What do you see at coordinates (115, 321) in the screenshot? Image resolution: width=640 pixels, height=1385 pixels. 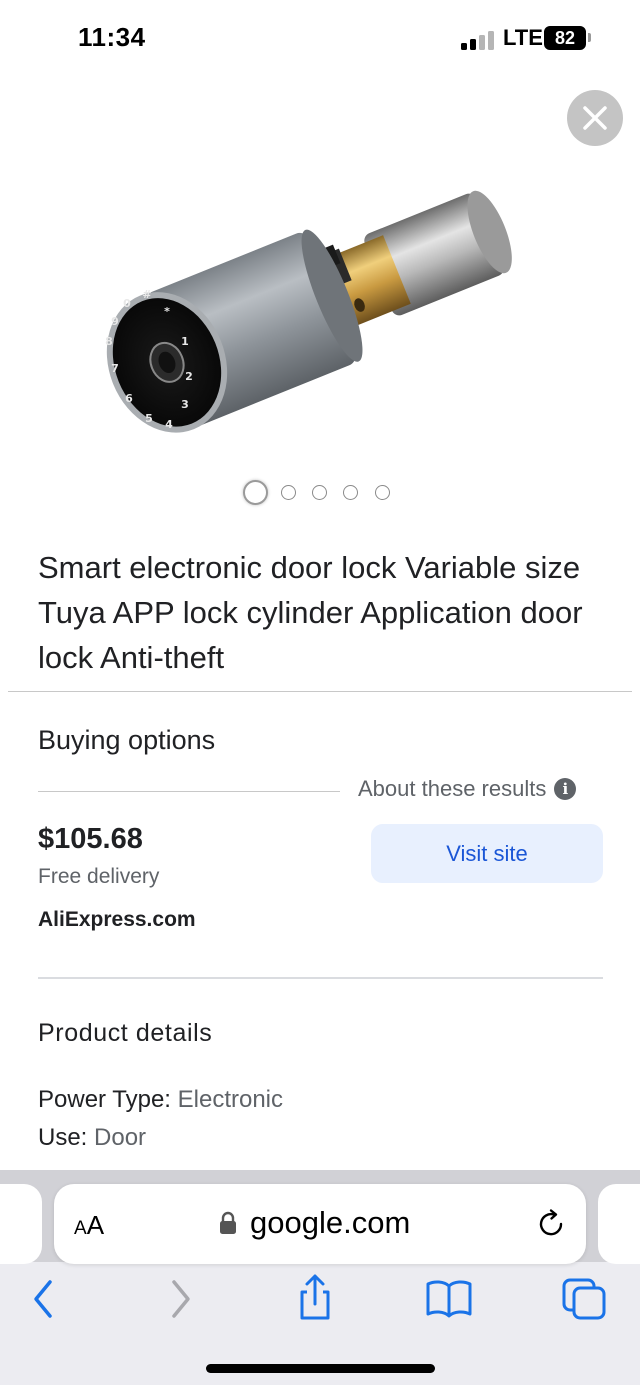 I see `keypad-key: 9` at bounding box center [115, 321].